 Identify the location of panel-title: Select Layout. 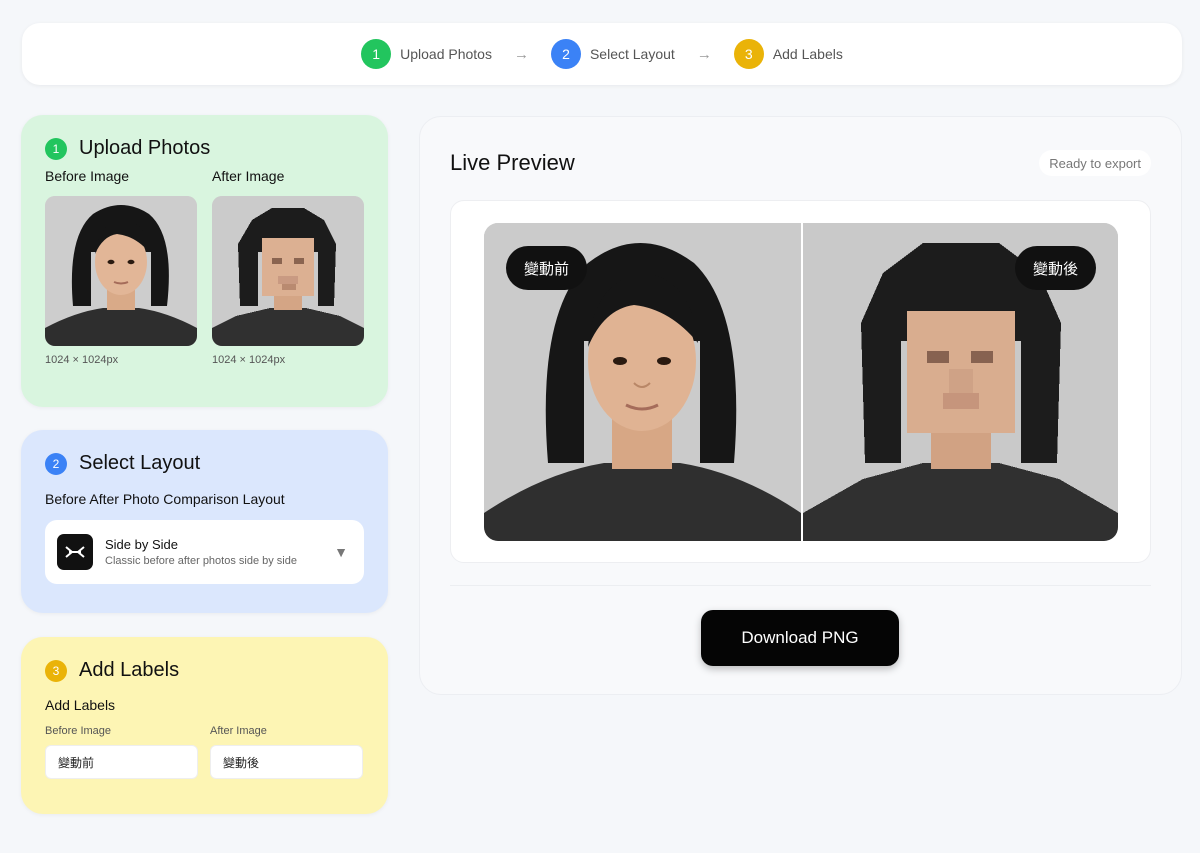
(140, 463).